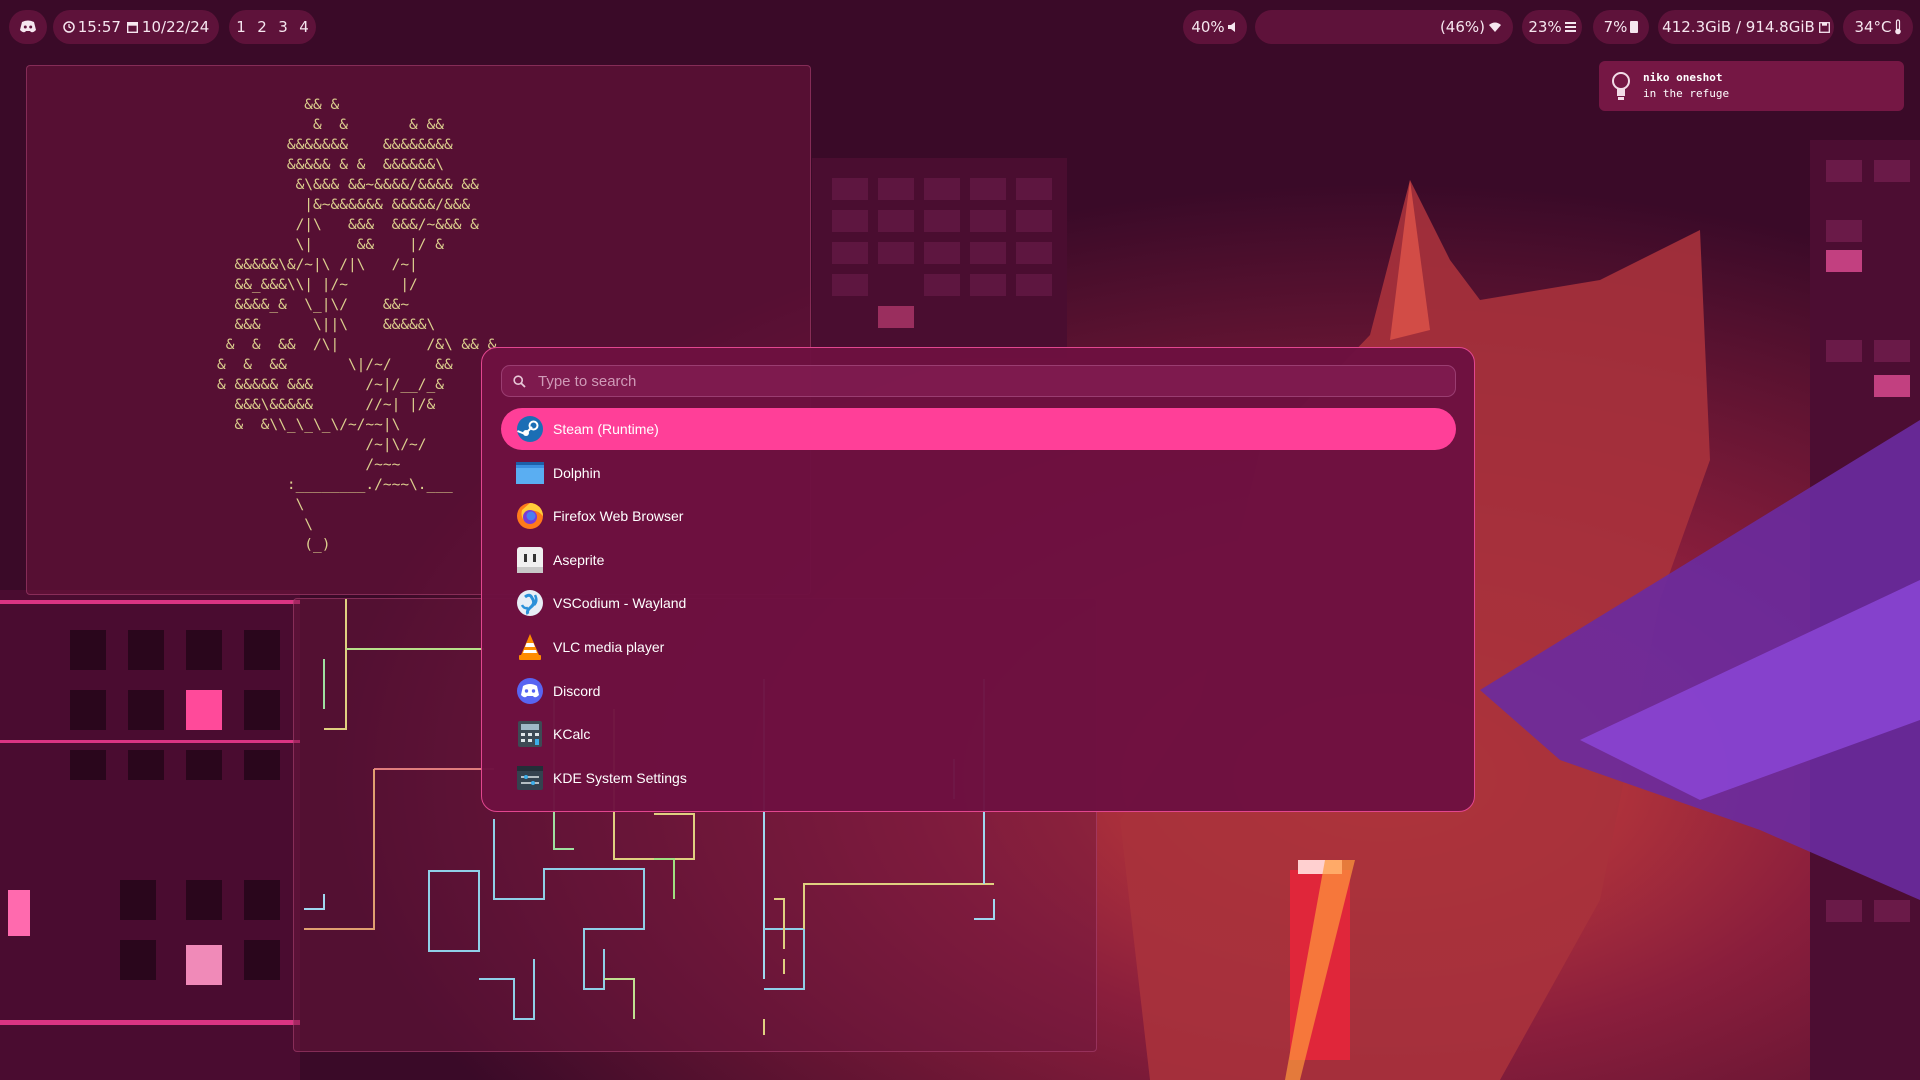 The width and height of the screenshot is (1920, 1080). Describe the element at coordinates (978, 560) in the screenshot. I see `app-item-aseprite: Aseprite` at that location.